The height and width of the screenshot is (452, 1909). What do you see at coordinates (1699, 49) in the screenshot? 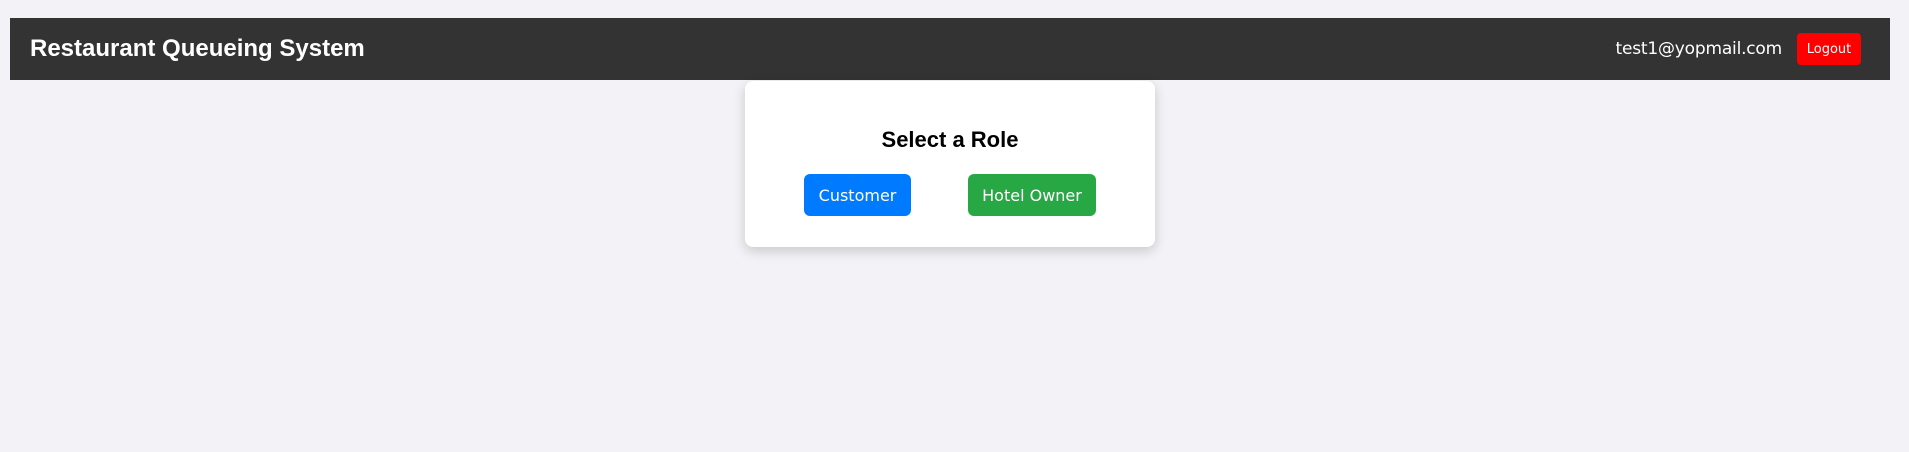
I see `user-email: test1@yopmail.com` at bounding box center [1699, 49].